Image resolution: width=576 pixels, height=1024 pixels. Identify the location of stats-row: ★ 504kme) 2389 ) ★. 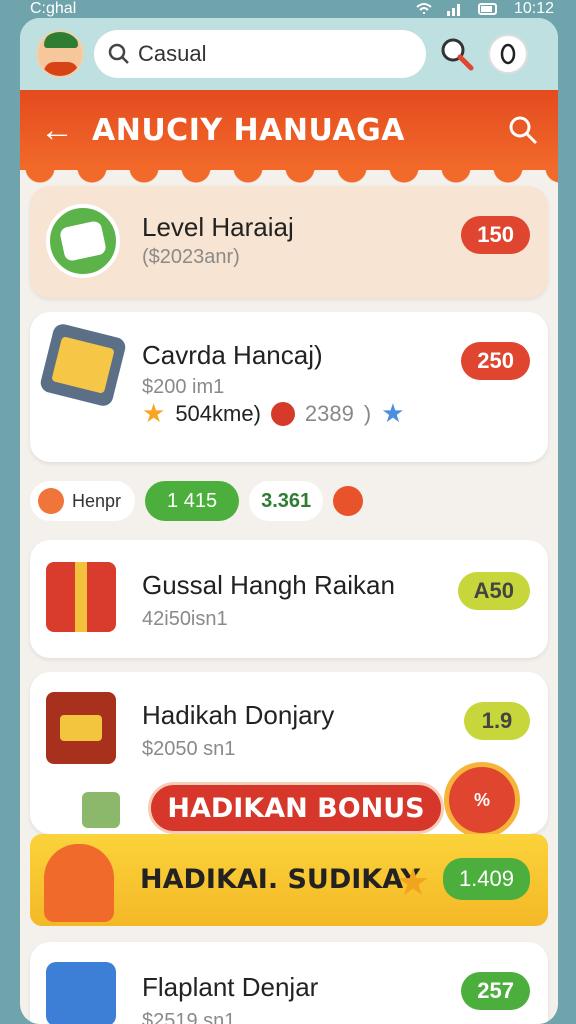
(273, 413).